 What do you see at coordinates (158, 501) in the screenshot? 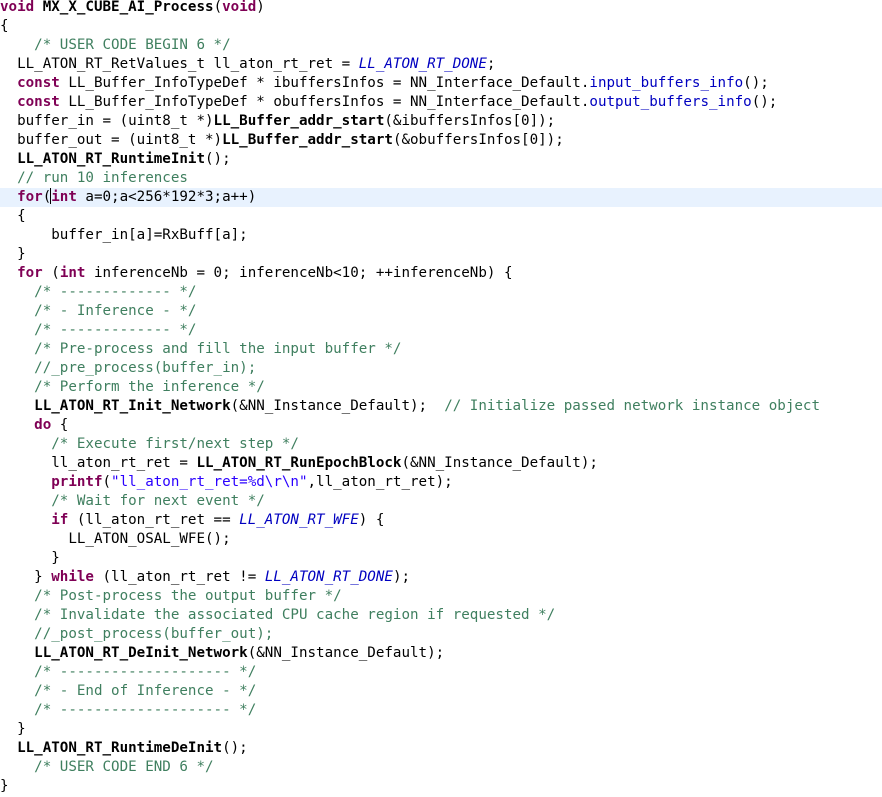
I see `comment-token: /* Wait for next event */` at bounding box center [158, 501].